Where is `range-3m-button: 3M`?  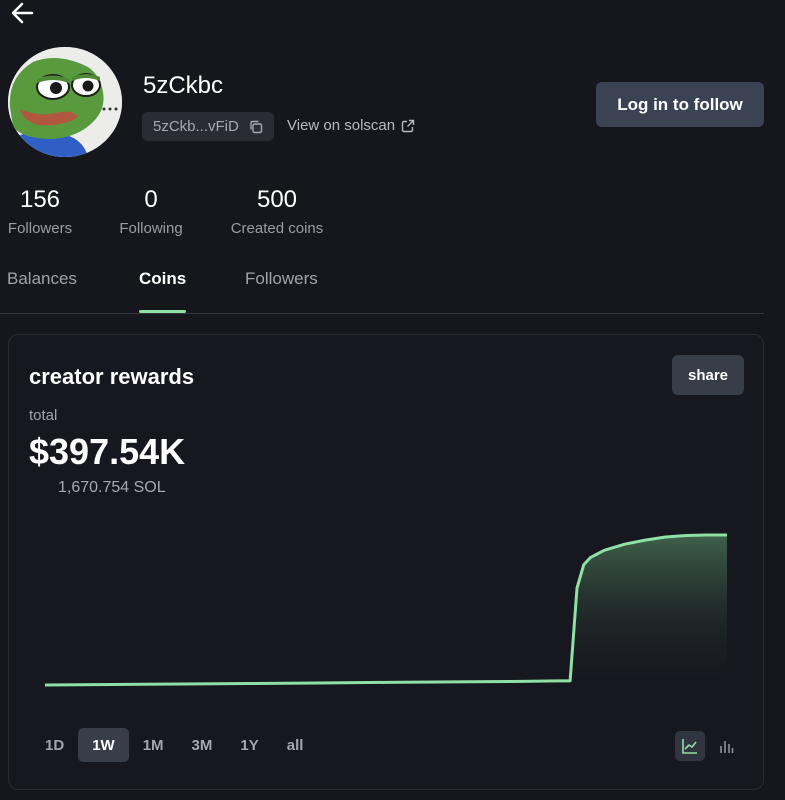
range-3m-button: 3M is located at coordinates (202, 745).